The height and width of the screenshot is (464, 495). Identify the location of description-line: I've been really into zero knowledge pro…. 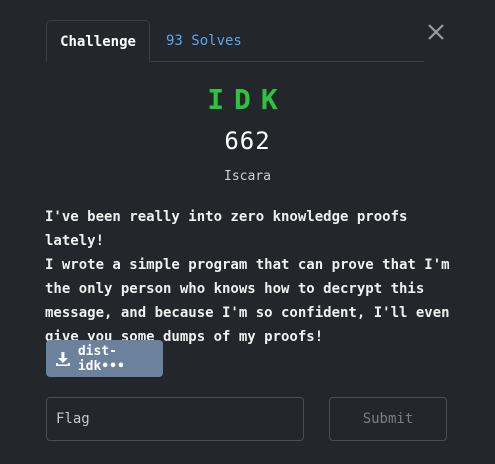
(226, 229).